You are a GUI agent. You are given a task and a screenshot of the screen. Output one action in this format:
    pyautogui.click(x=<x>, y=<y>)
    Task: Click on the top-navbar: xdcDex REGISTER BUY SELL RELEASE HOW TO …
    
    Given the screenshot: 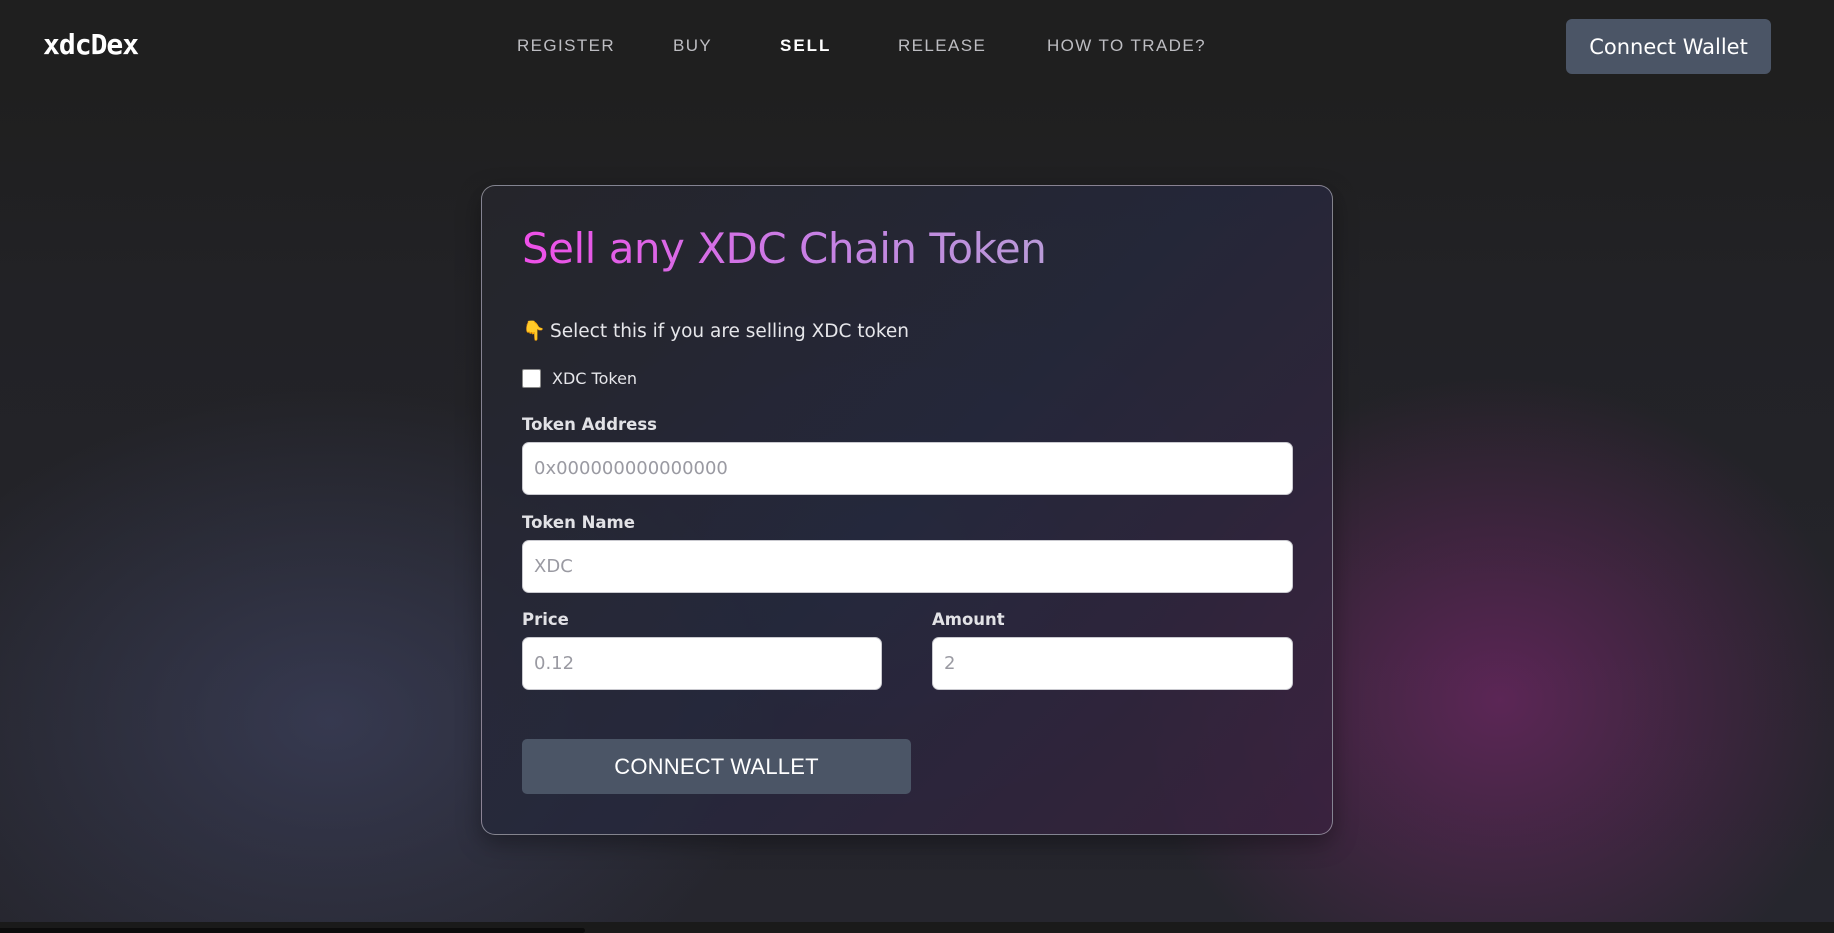 What is the action you would take?
    pyautogui.click(x=917, y=47)
    